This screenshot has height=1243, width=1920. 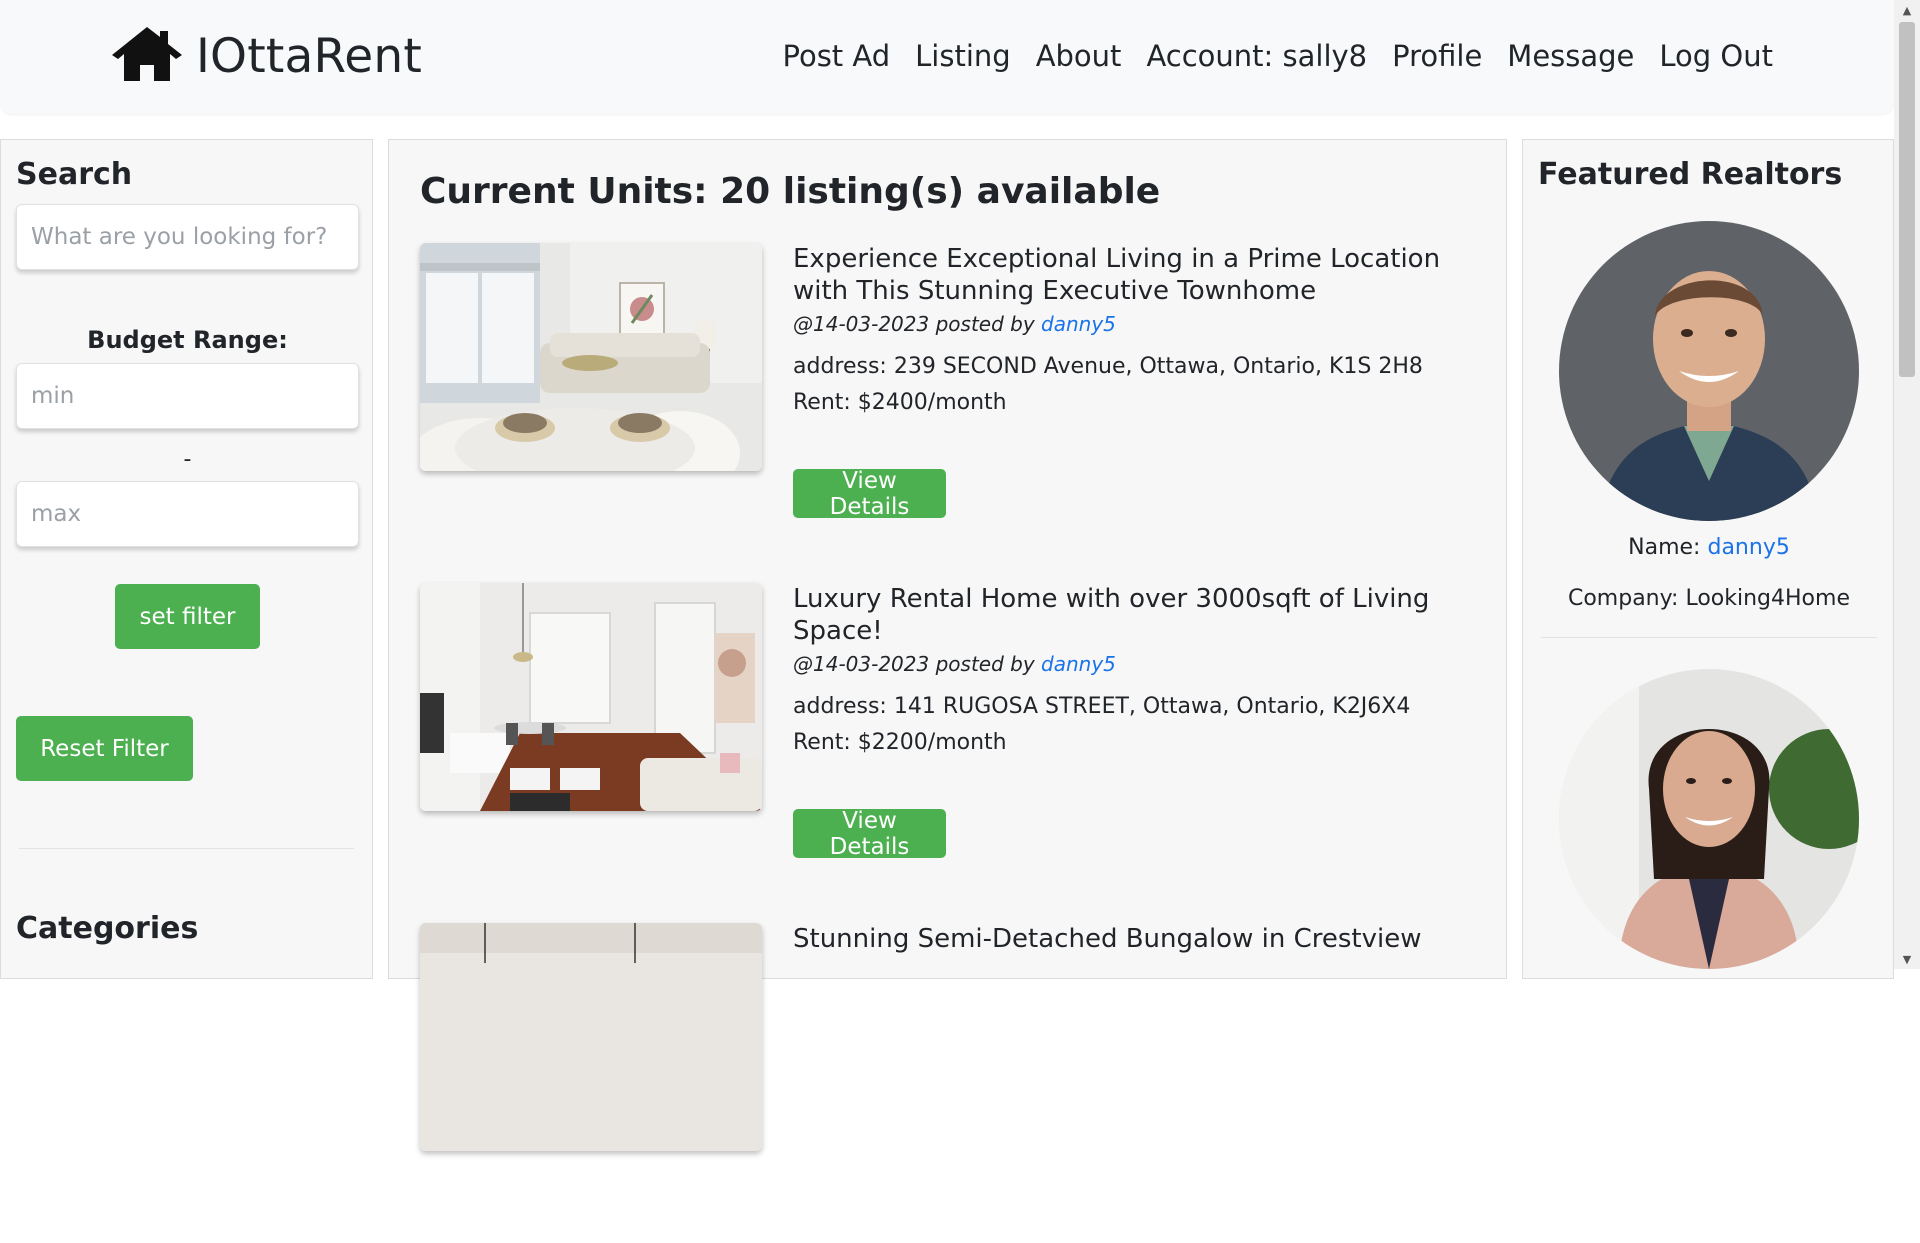 What do you see at coordinates (1907, 959) in the screenshot?
I see `scroll-down-icon: ▼` at bounding box center [1907, 959].